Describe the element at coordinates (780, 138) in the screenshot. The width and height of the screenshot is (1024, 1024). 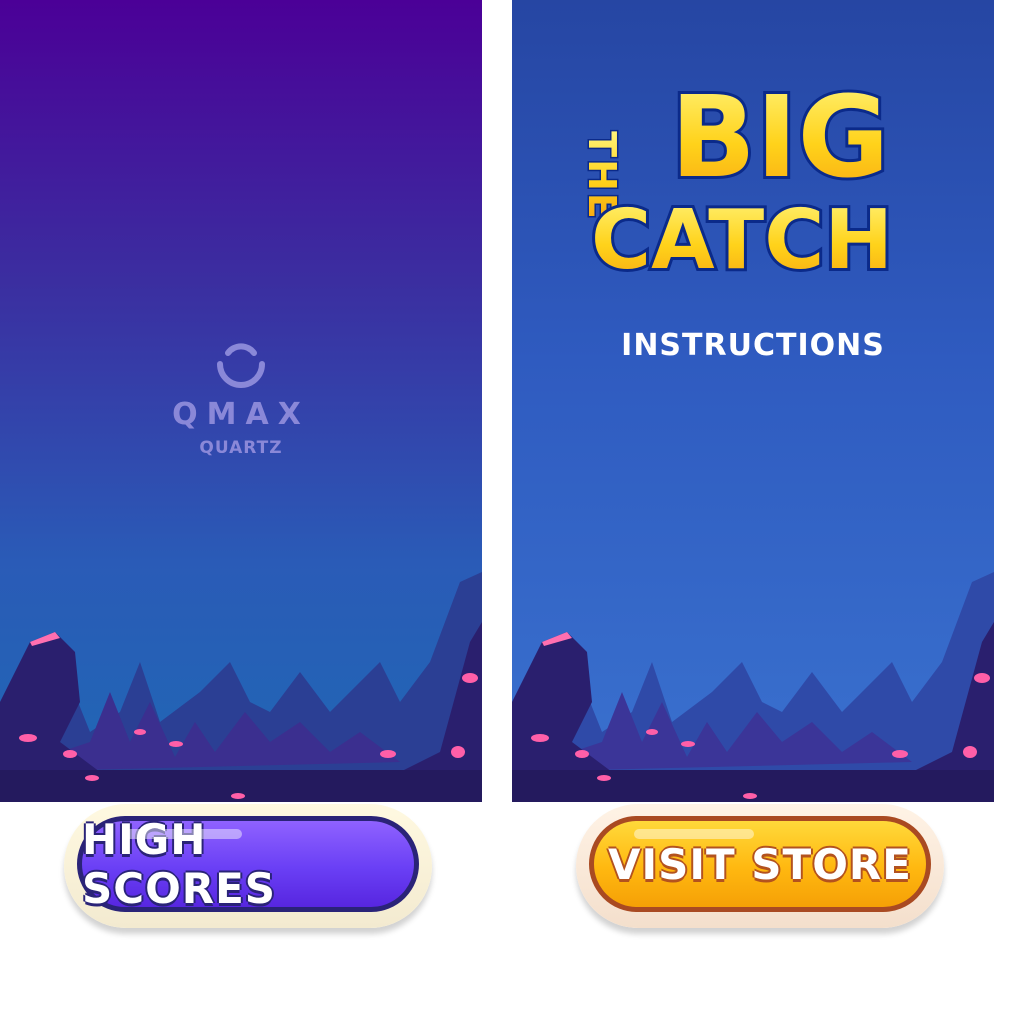
I see `title-word-big: BIG` at that location.